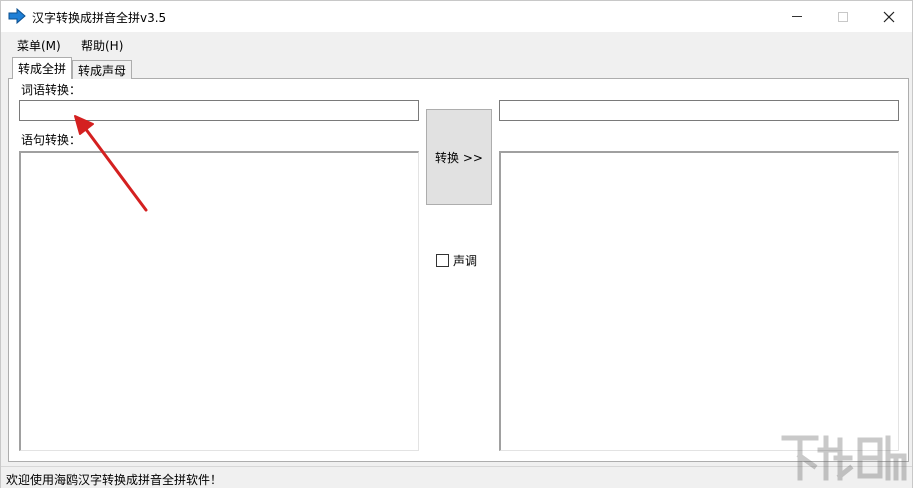 The image size is (913, 488). What do you see at coordinates (456, 16) in the screenshot?
I see `title-bar: 汉字转换成拼音全拼v3.5` at bounding box center [456, 16].